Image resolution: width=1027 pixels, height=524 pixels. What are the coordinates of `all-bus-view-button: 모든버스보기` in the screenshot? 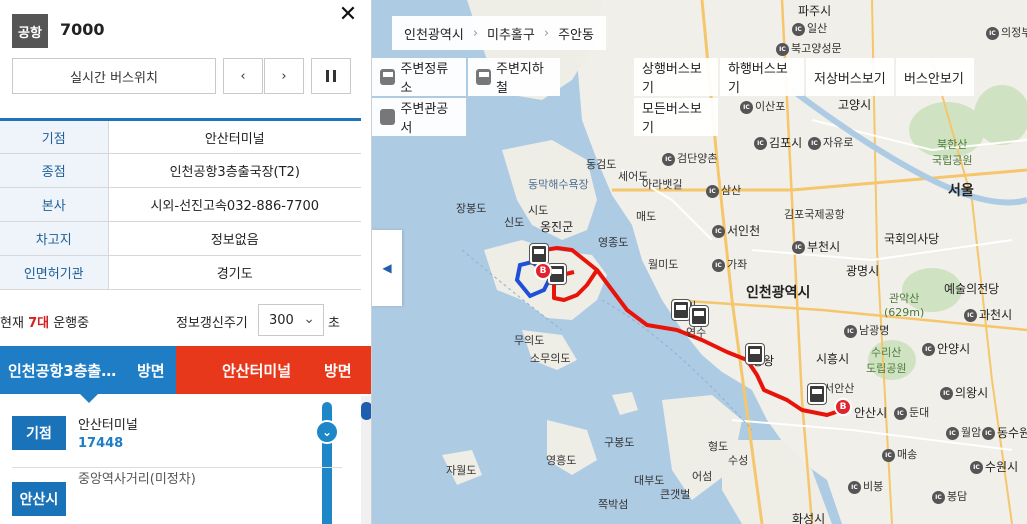 It's located at (676, 117).